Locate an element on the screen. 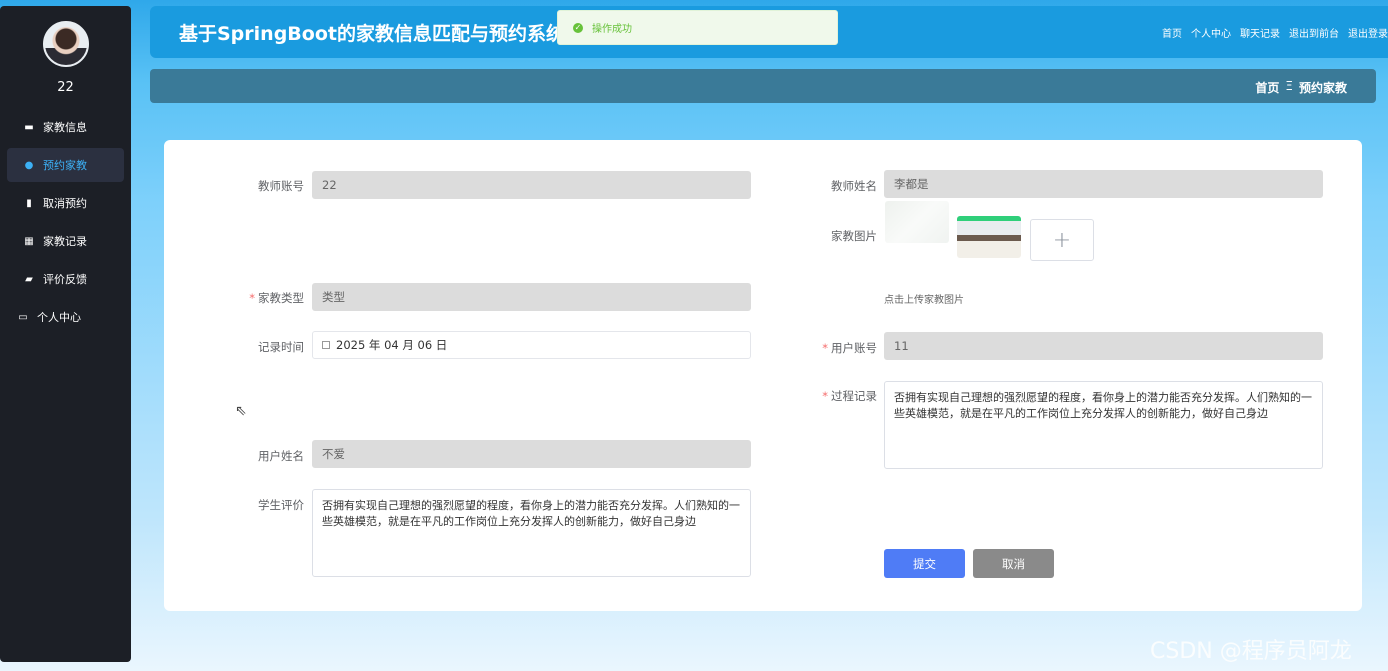 Image resolution: width=1388 pixels, height=671 pixels. sidebar-item-tutor-records: ▦ 家教记录 is located at coordinates (65, 241).